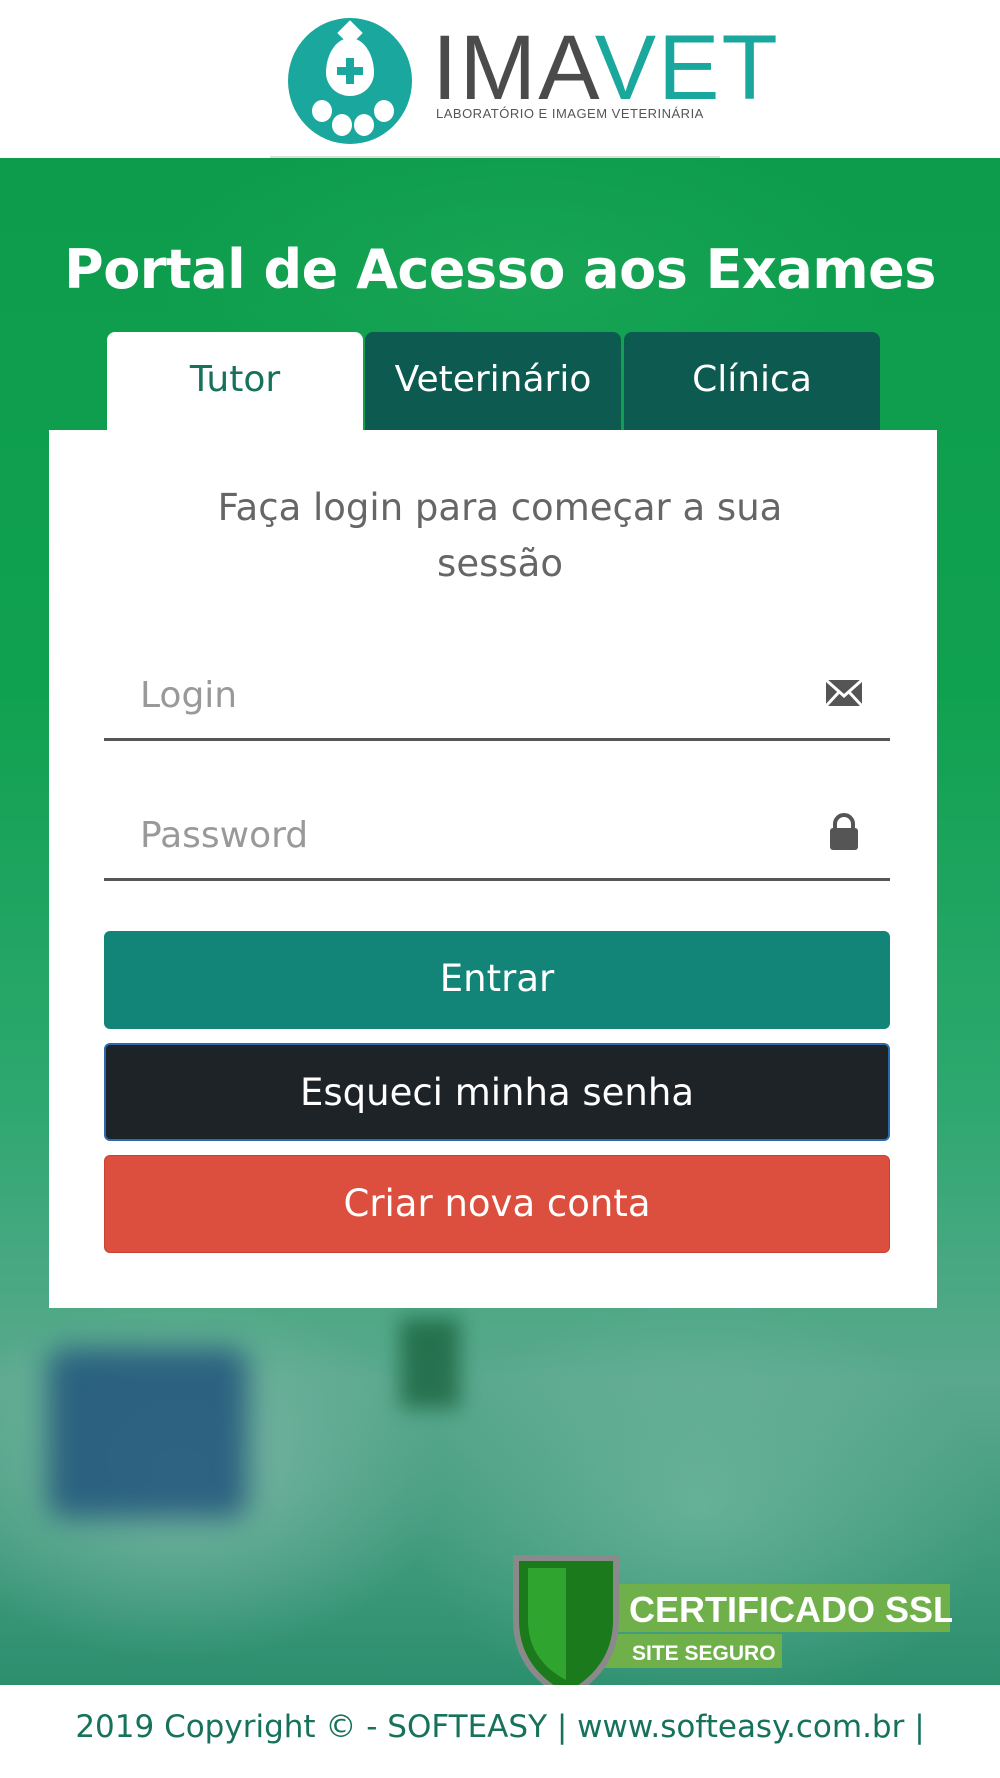  What do you see at coordinates (497, 1092) in the screenshot?
I see `forgot-password-button: Esqueci minha senha` at bounding box center [497, 1092].